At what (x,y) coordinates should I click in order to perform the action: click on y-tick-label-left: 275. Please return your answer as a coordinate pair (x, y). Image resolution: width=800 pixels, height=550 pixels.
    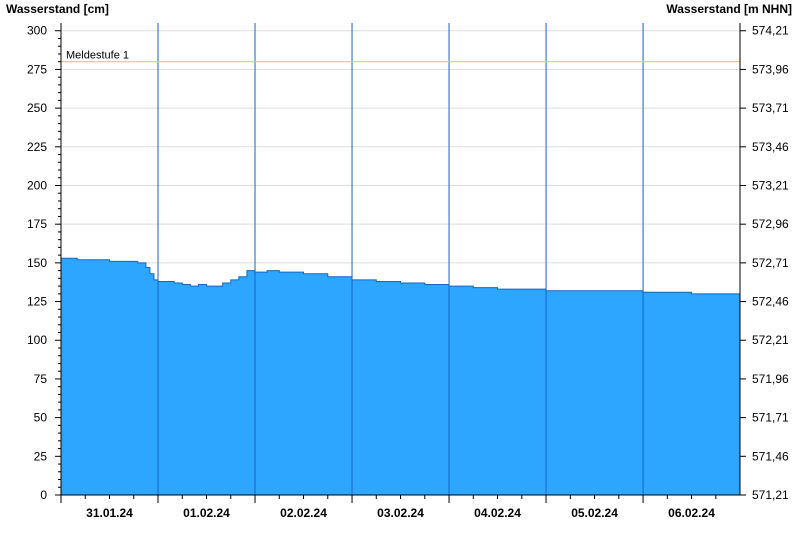
    Looking at the image, I should click on (37, 69).